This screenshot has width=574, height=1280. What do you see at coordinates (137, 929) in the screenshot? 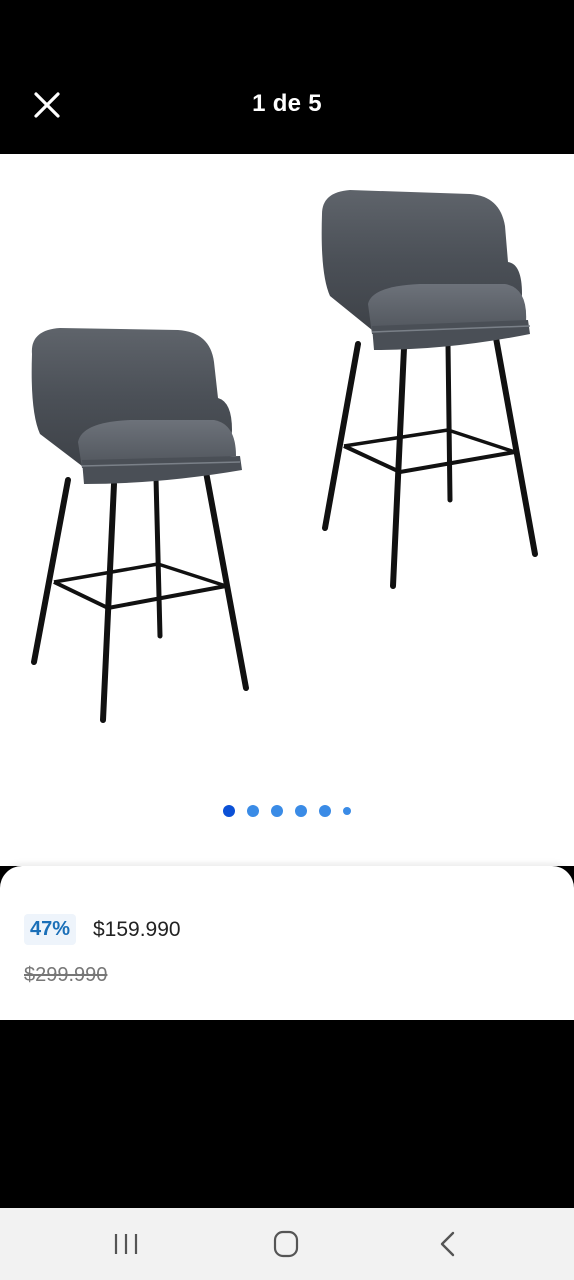
I see `current-price: $159.990` at bounding box center [137, 929].